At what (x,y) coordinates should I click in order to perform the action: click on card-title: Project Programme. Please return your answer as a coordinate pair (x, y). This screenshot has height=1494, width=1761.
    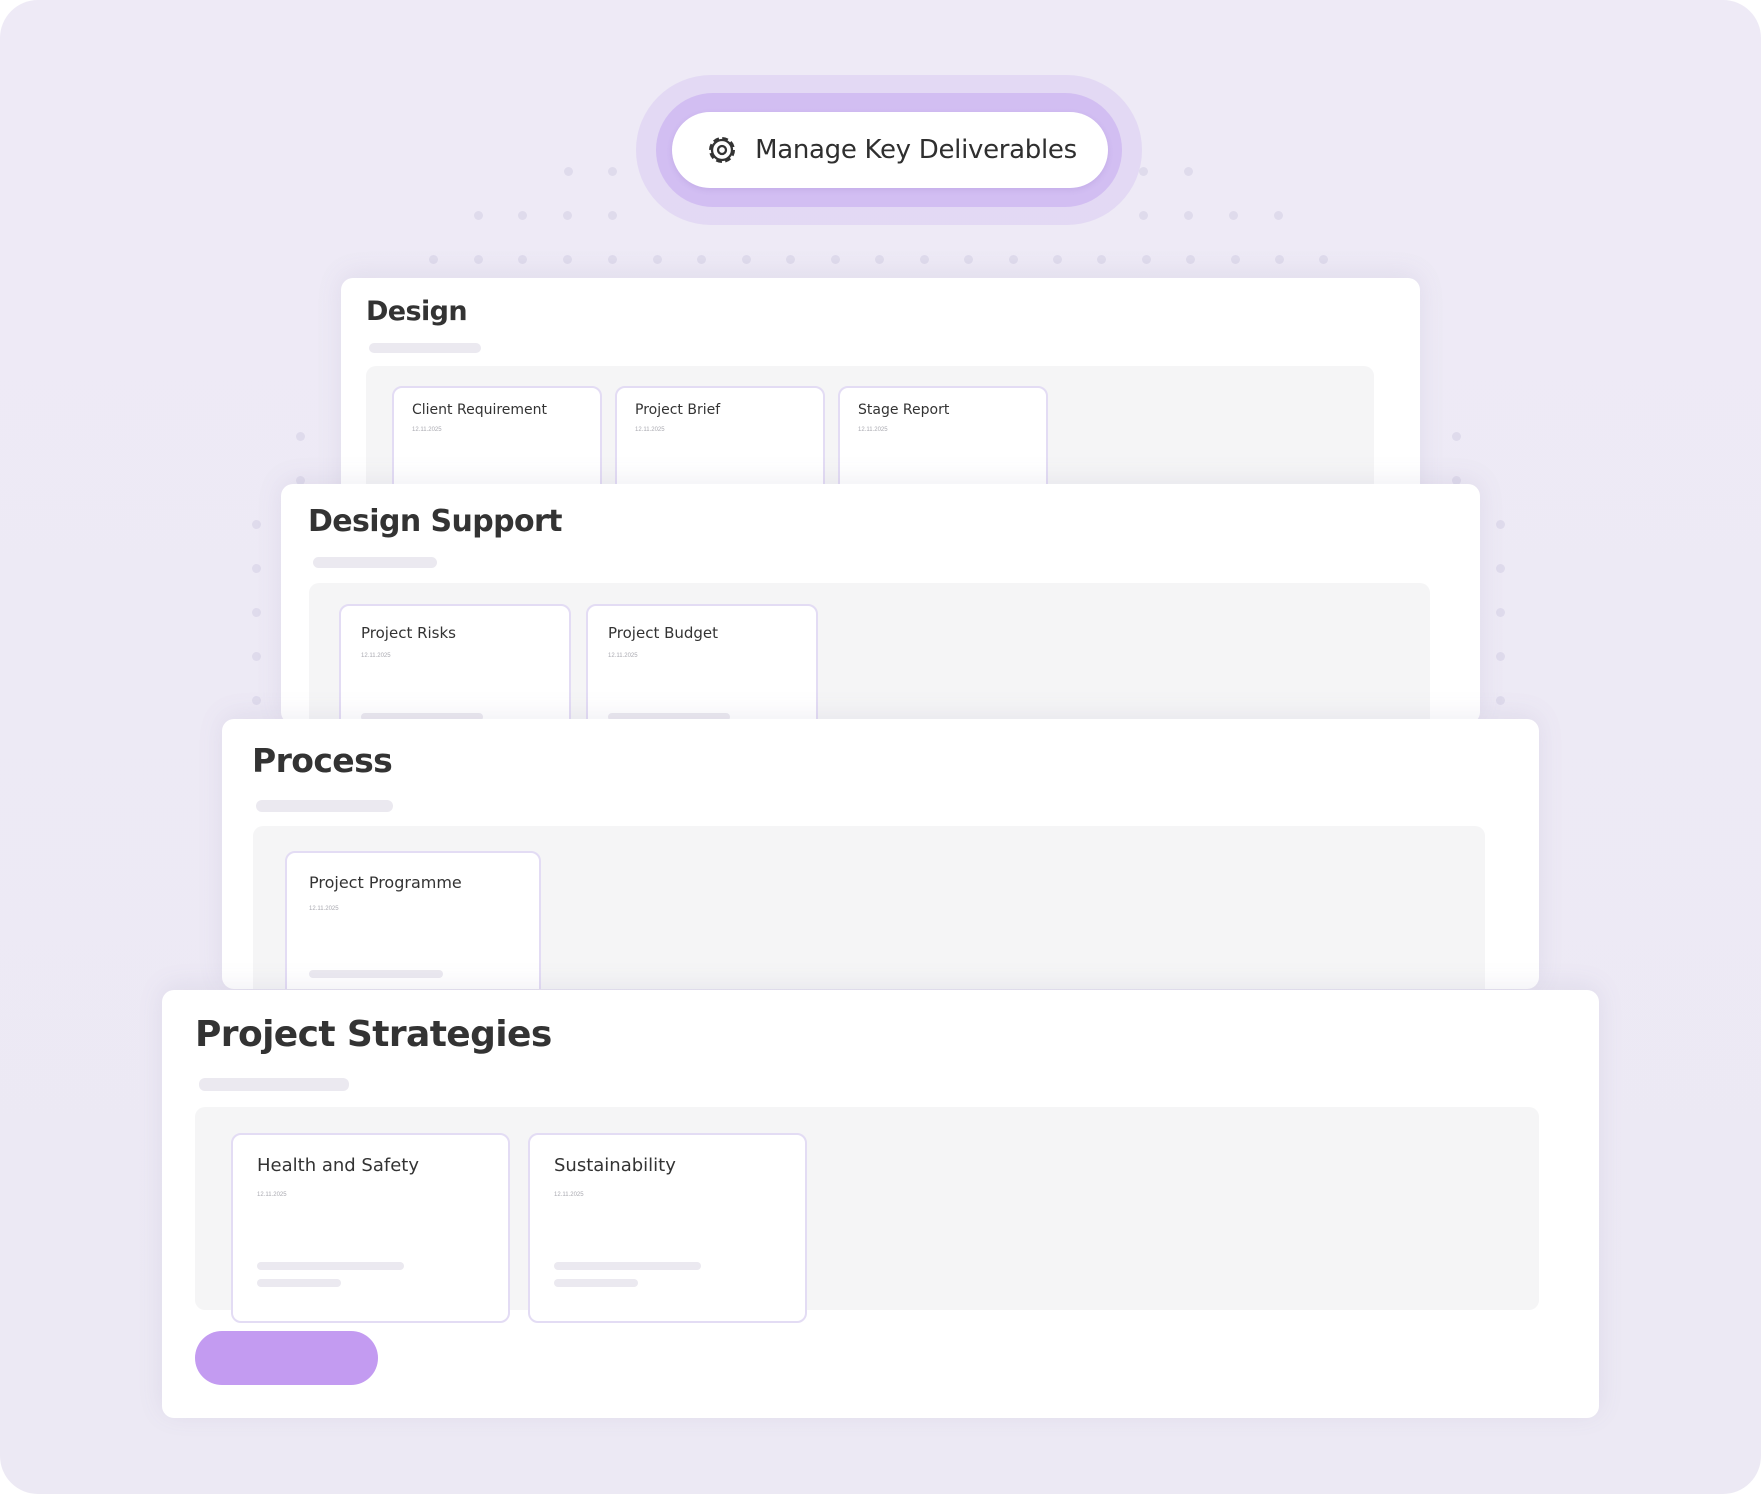
    Looking at the image, I should click on (385, 882).